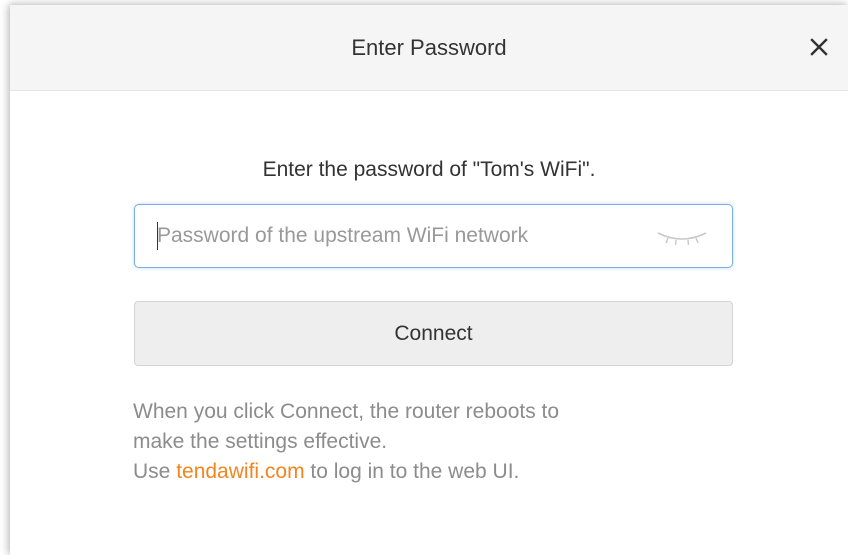 The width and height of the screenshot is (848, 555). I want to click on note-prefix: Use, so click(155, 471).